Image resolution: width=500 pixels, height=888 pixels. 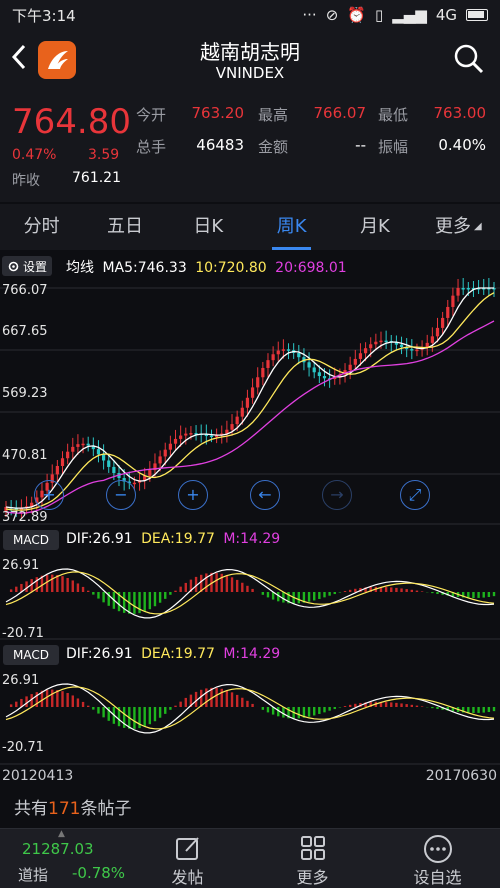 What do you see at coordinates (99, 654) in the screenshot?
I see `dif-value-2: DIF:26.91` at bounding box center [99, 654].